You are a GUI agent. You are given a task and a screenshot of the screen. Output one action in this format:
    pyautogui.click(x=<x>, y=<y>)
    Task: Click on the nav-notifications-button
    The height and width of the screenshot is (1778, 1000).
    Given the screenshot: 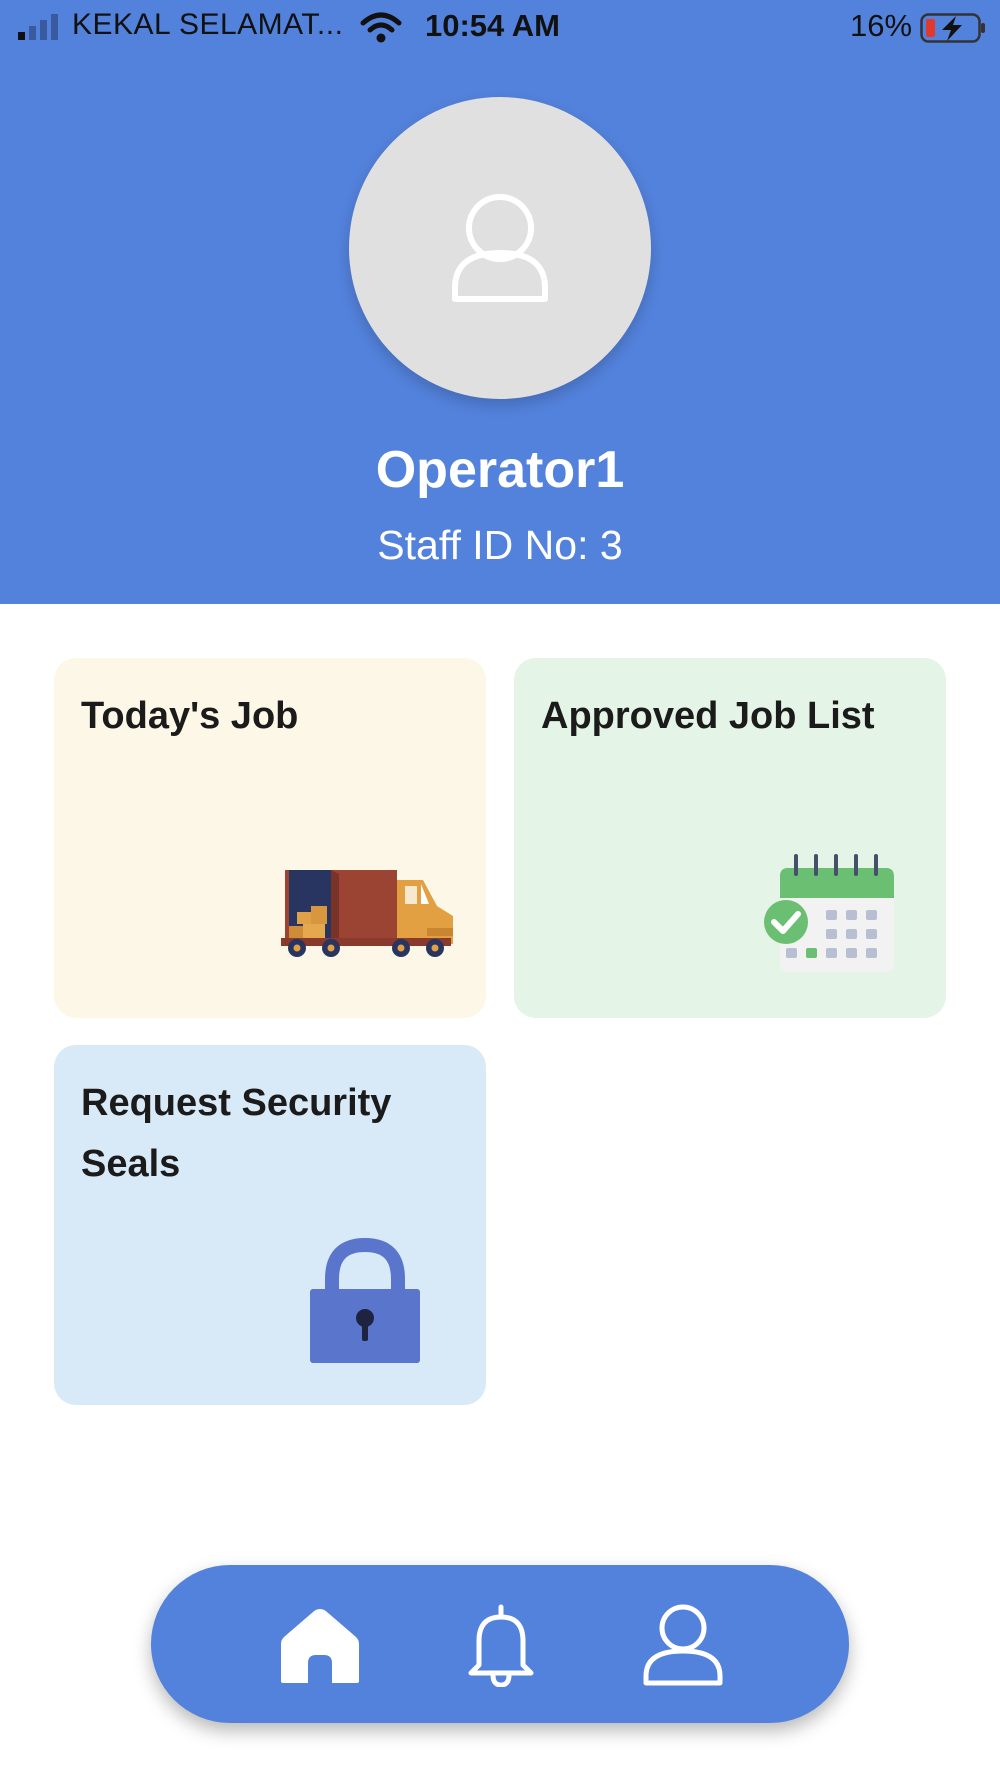 What is the action you would take?
    pyautogui.click(x=501, y=1645)
    